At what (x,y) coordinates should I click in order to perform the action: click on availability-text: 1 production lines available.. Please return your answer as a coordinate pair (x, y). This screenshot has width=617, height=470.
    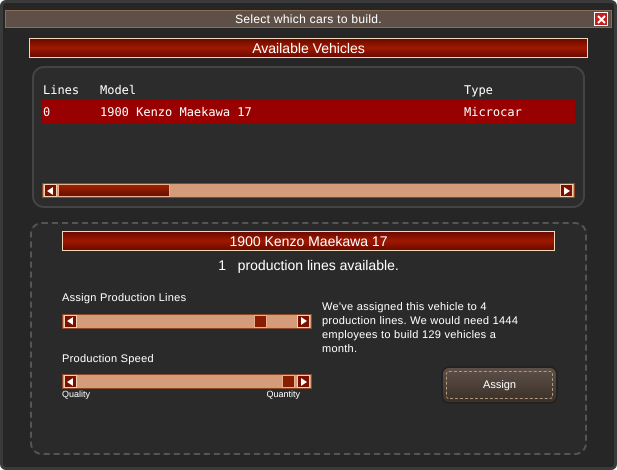
    Looking at the image, I should click on (308, 265).